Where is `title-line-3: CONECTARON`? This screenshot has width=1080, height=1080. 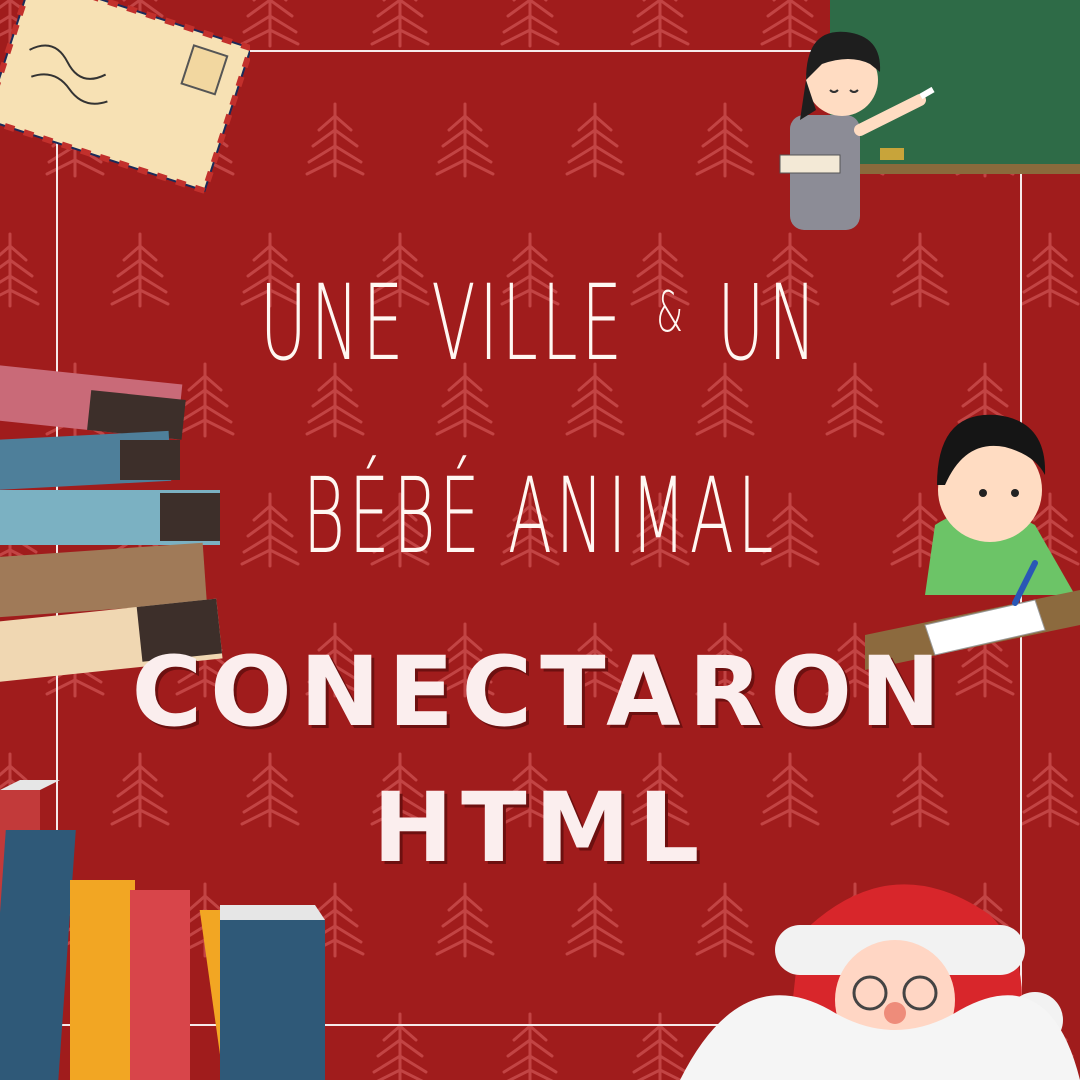
title-line-3: CONECTARON is located at coordinates (540, 692).